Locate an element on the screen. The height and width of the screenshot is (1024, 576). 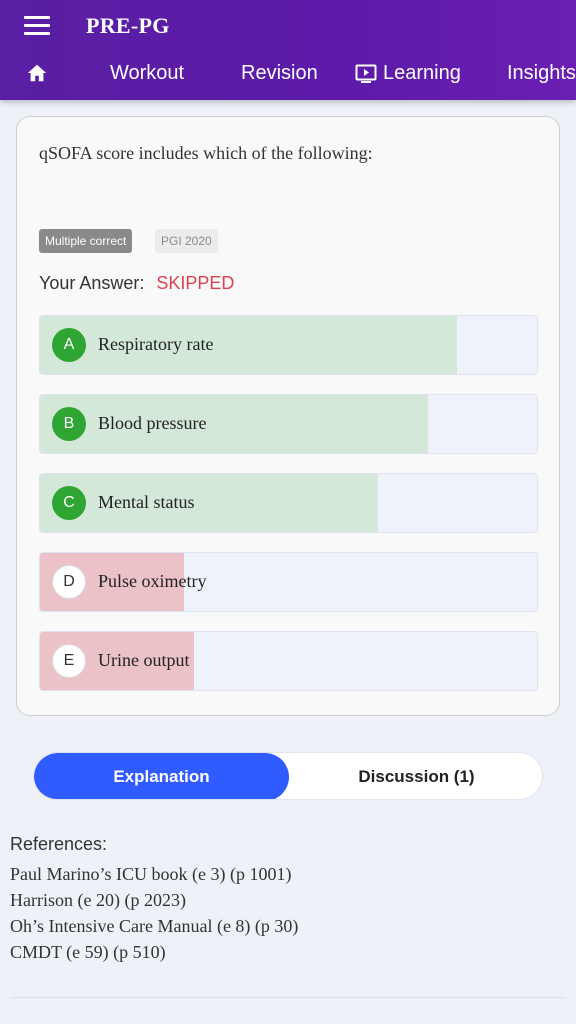
app-title: PRE-PG is located at coordinates (128, 25).